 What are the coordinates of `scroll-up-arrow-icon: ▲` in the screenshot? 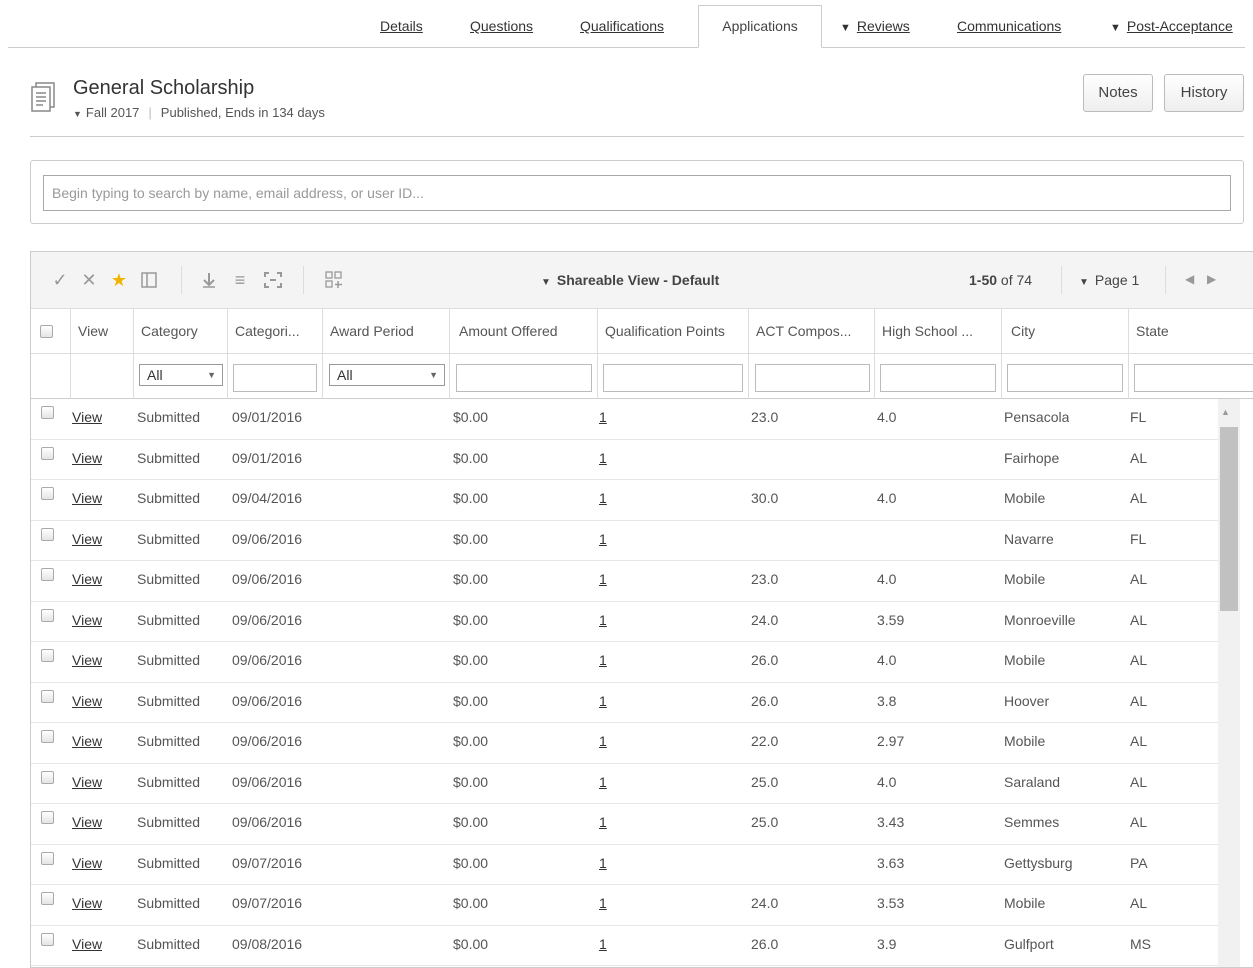 It's located at (1225, 412).